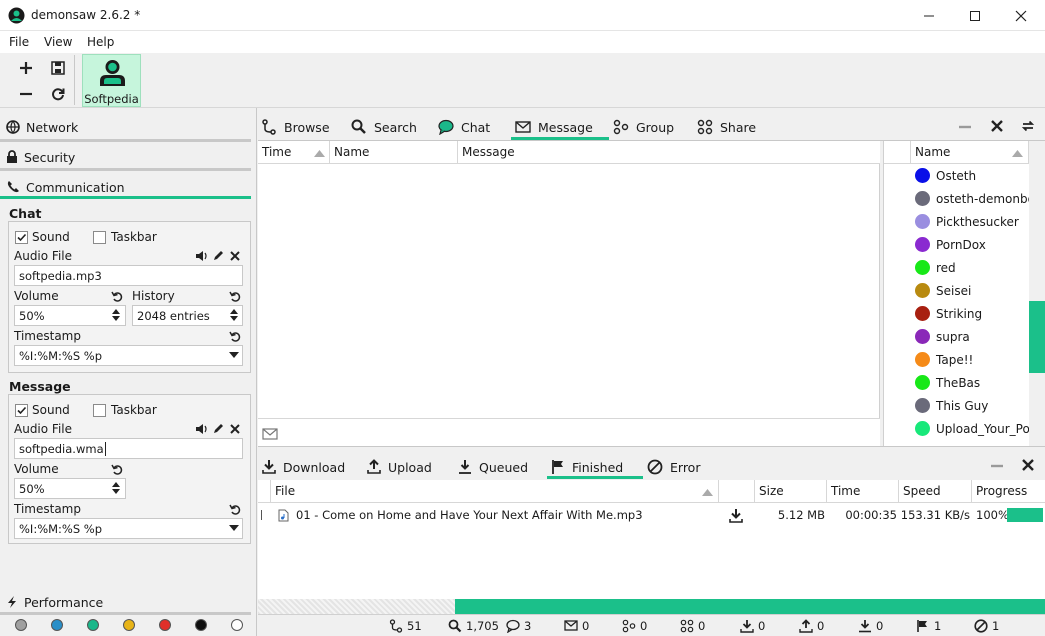  I want to click on chat-audio-input: softpedia.mp3, so click(128, 275).